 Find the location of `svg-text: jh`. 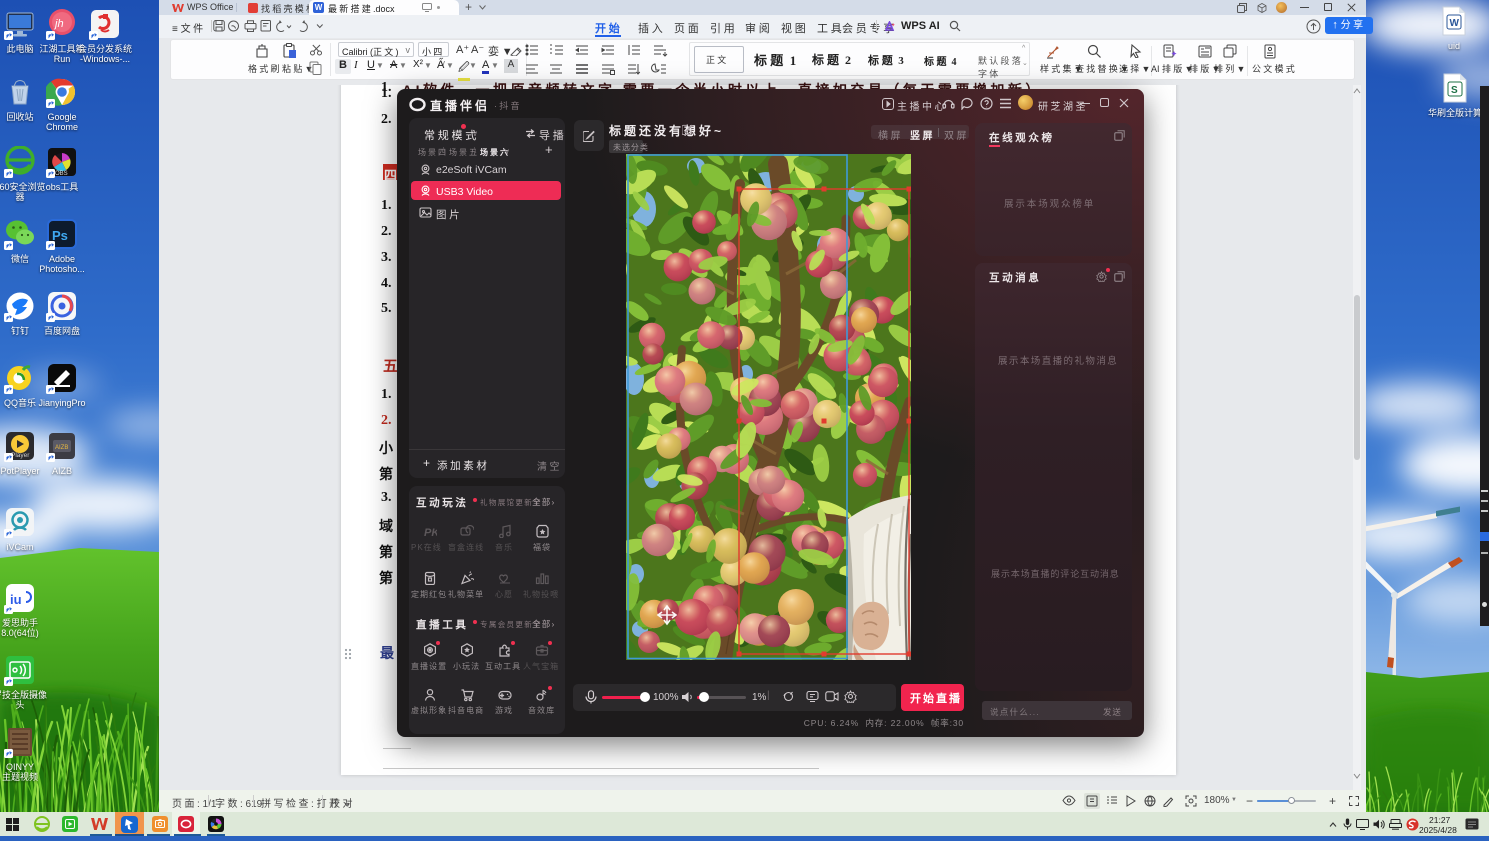

svg-text: jh is located at coordinates (58, 24).